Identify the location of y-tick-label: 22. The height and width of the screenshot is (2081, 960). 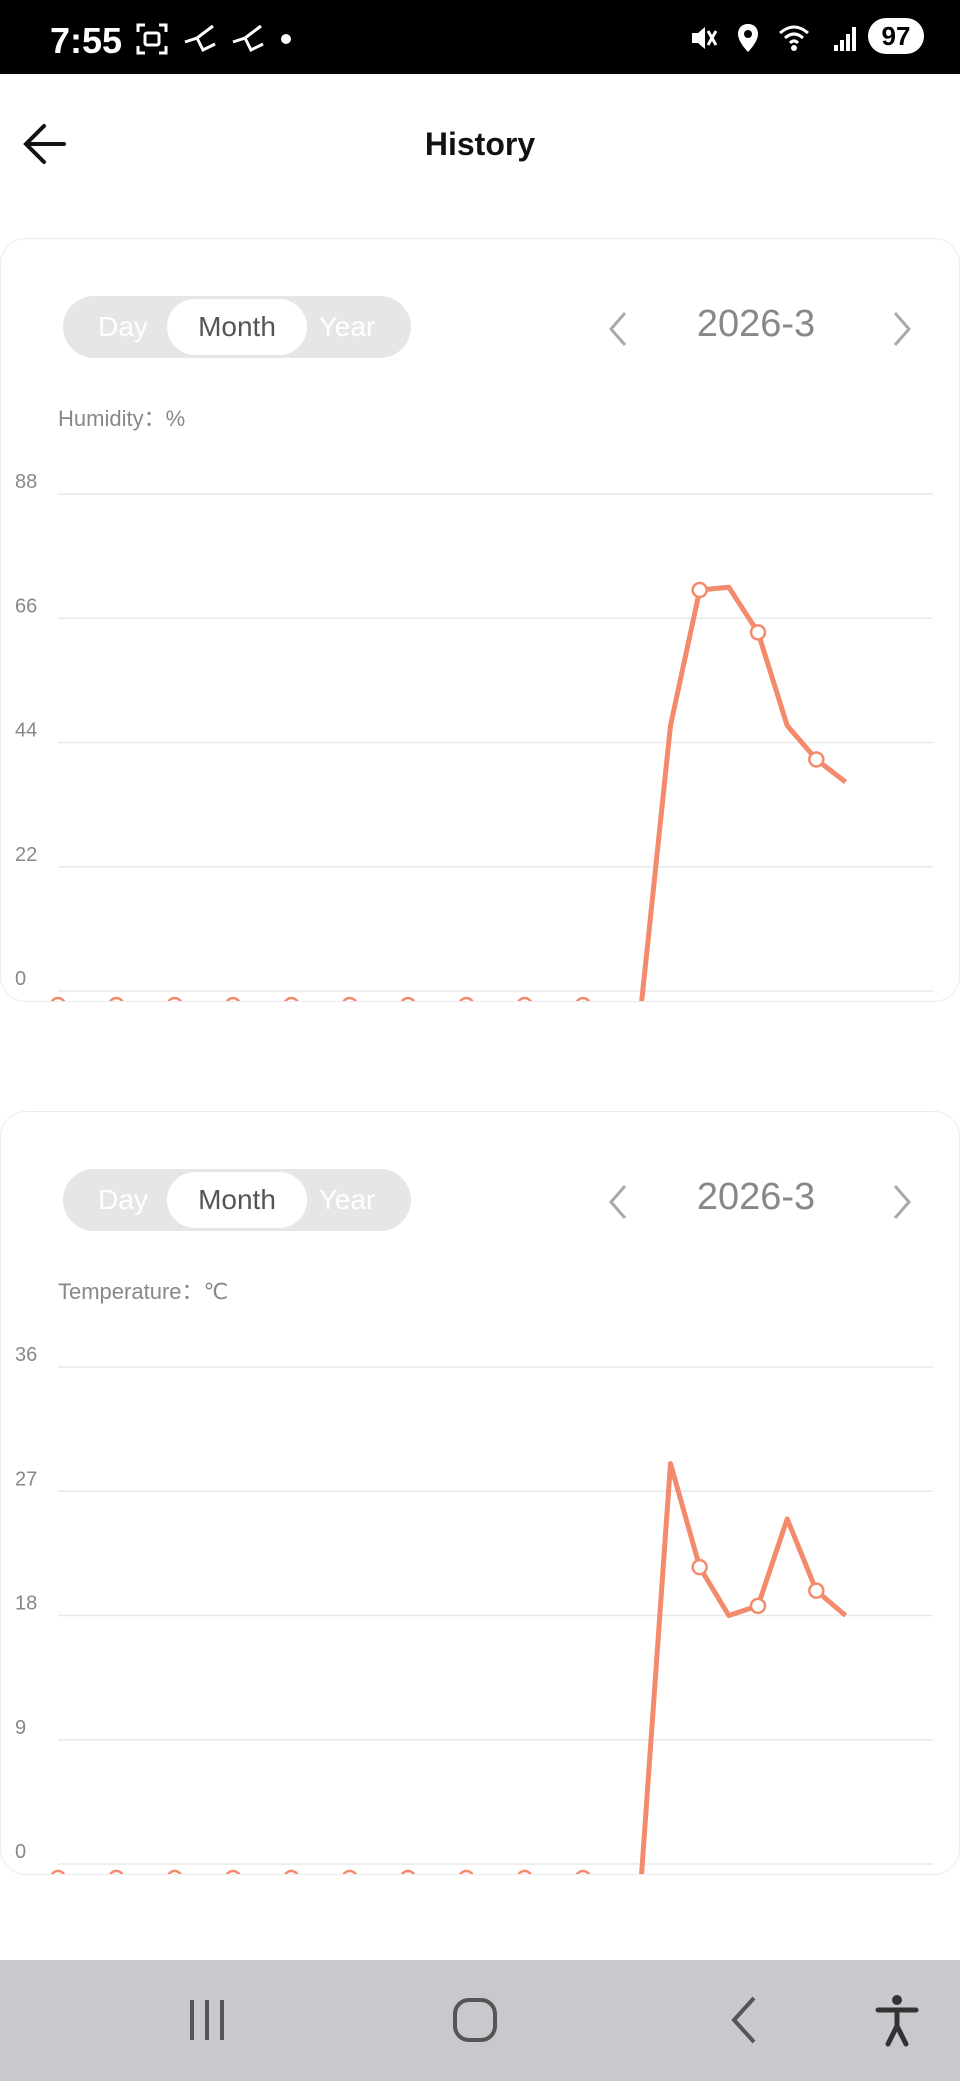
(26, 855).